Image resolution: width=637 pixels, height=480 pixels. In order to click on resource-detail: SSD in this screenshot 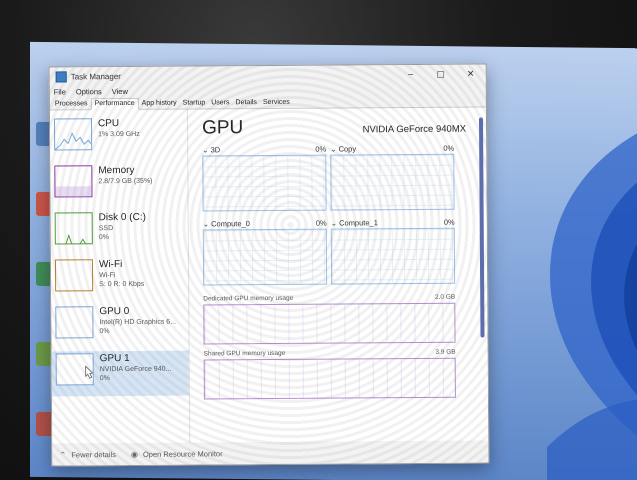, I will do `click(106, 229)`.